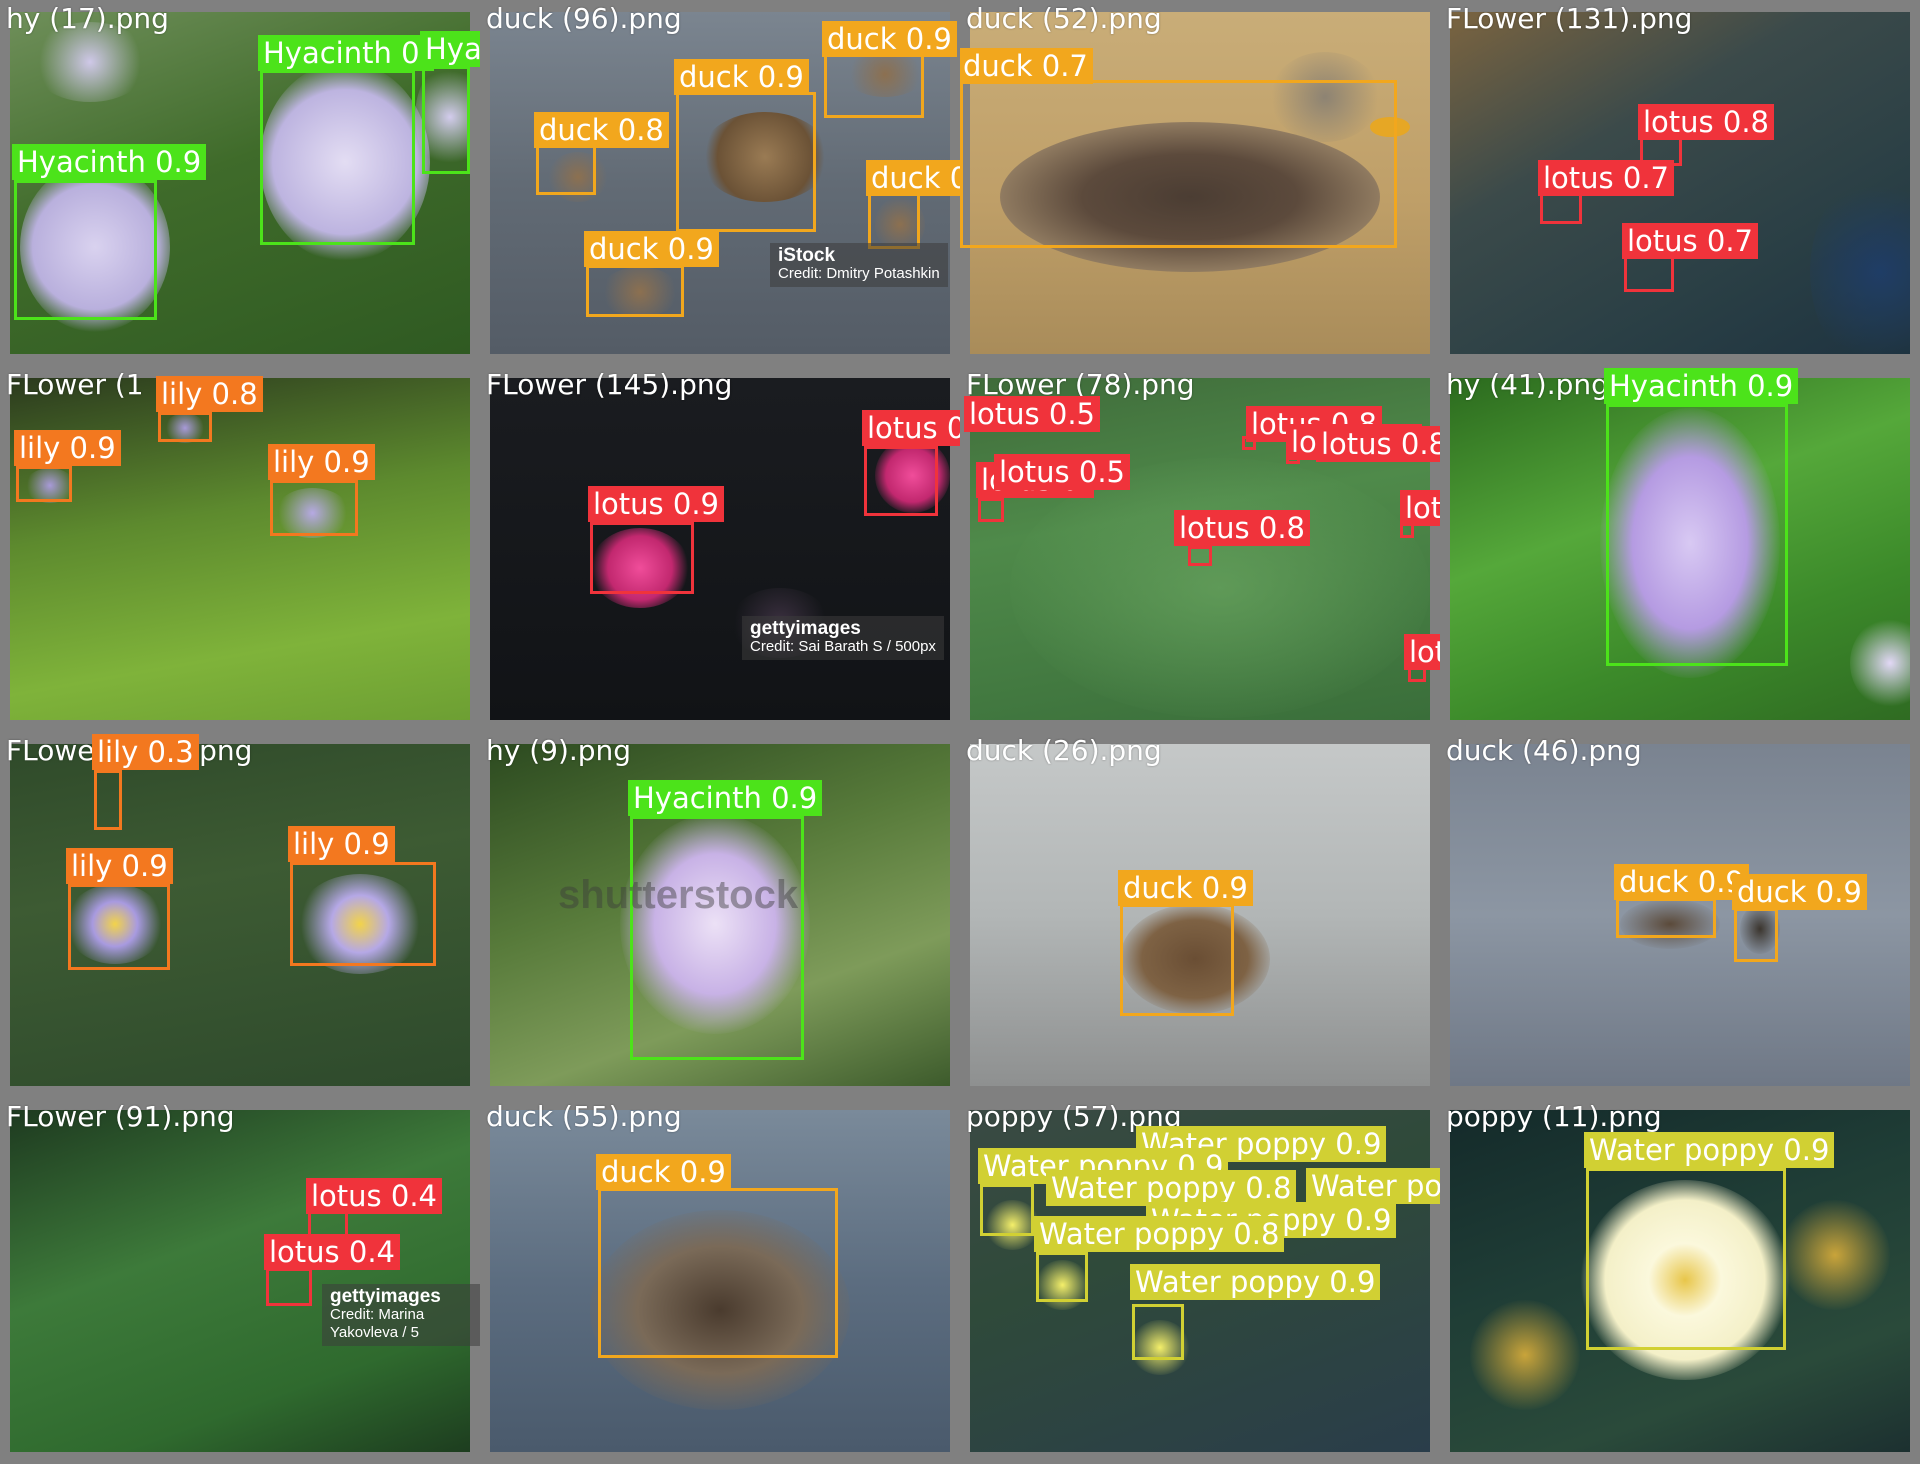 Image resolution: width=1920 pixels, height=1464 pixels. What do you see at coordinates (559, 750) in the screenshot?
I see `filename-label: hy (9).png` at bounding box center [559, 750].